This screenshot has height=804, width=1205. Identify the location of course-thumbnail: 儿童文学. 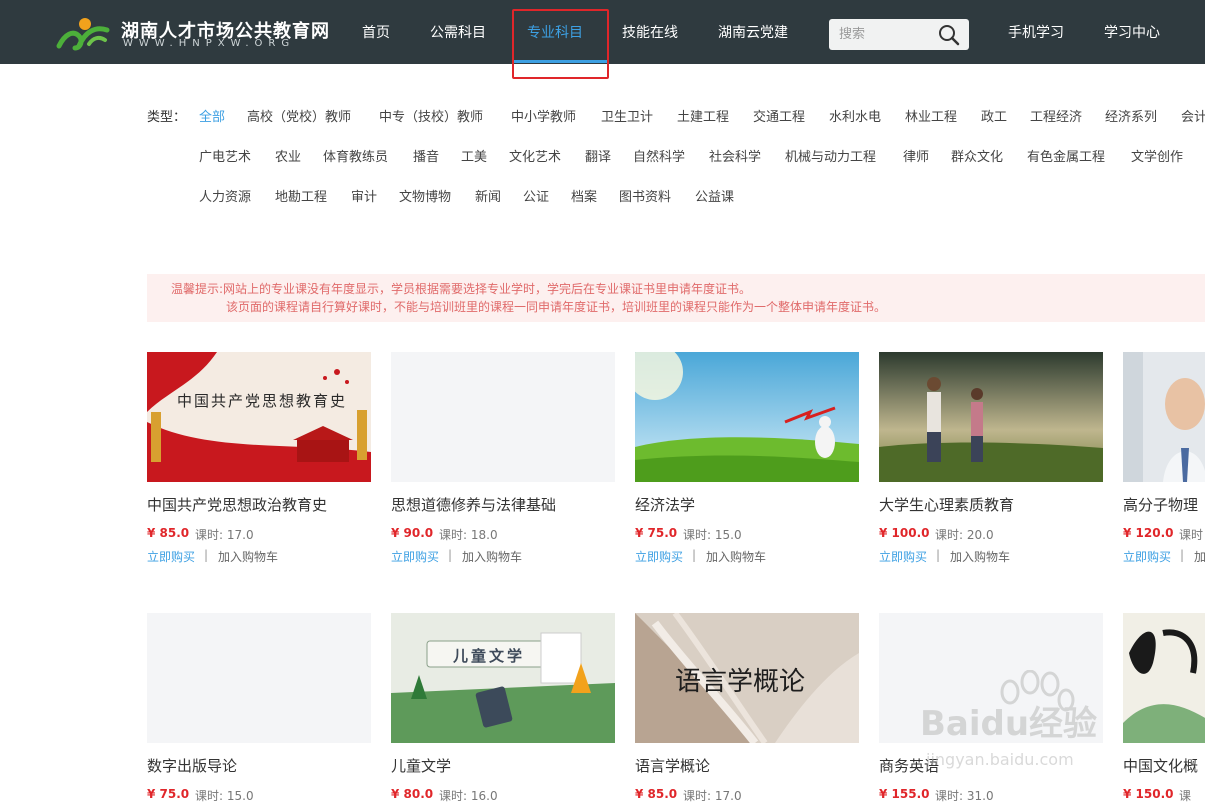
(503, 678).